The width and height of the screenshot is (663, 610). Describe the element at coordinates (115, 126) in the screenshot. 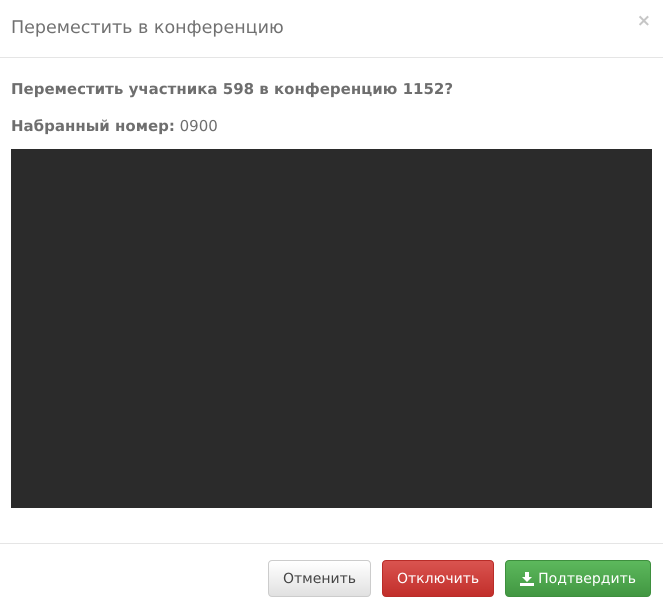

I see `dialed-number-text: Набранный номер: 0900` at that location.